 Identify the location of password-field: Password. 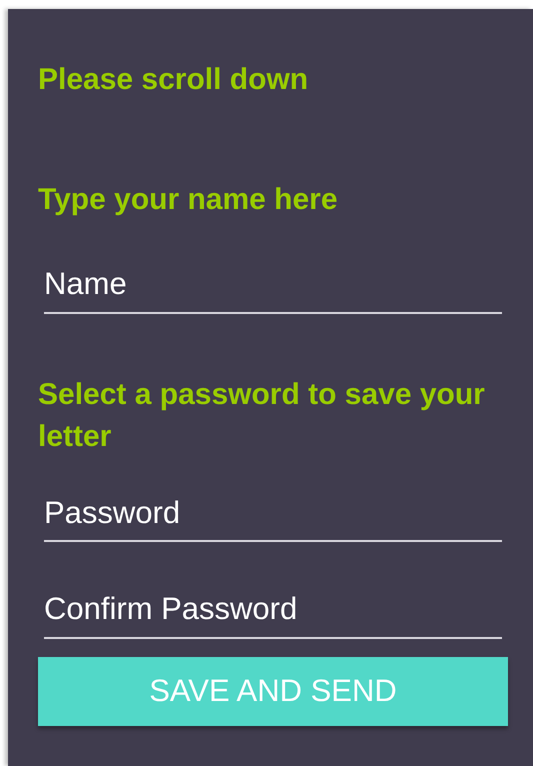
(273, 516).